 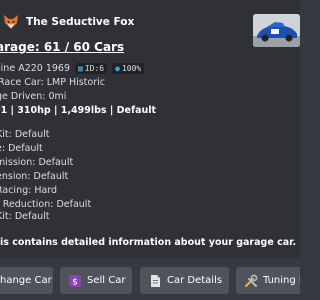 What do you see at coordinates (155, 281) in the screenshot?
I see `document-icon` at bounding box center [155, 281].